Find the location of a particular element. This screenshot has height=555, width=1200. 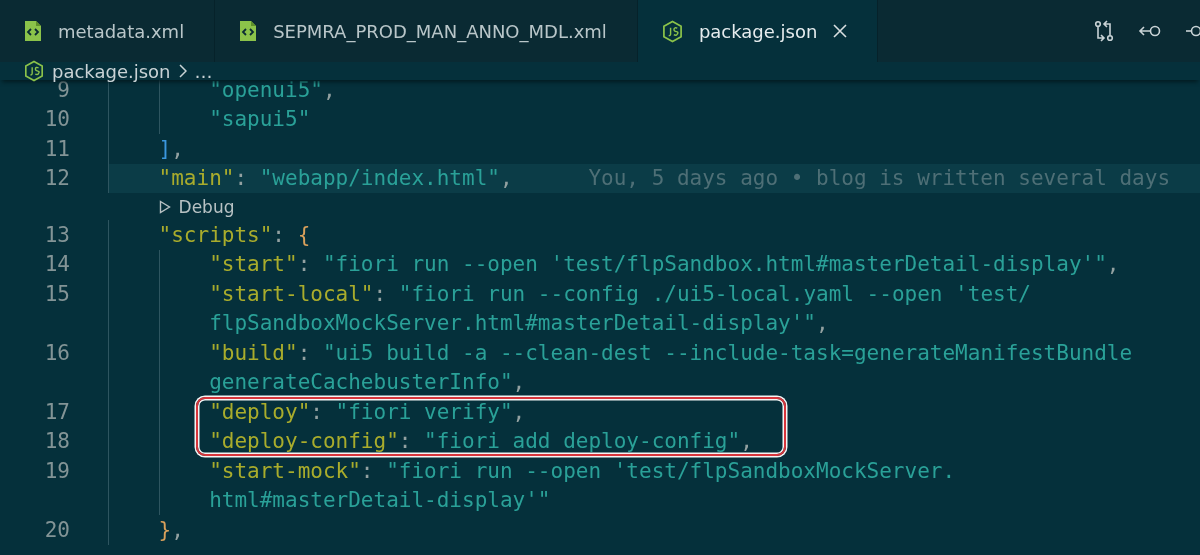

code-line: flpSandboxMockServer.html#masterDetail-display'", is located at coordinates (519, 323).